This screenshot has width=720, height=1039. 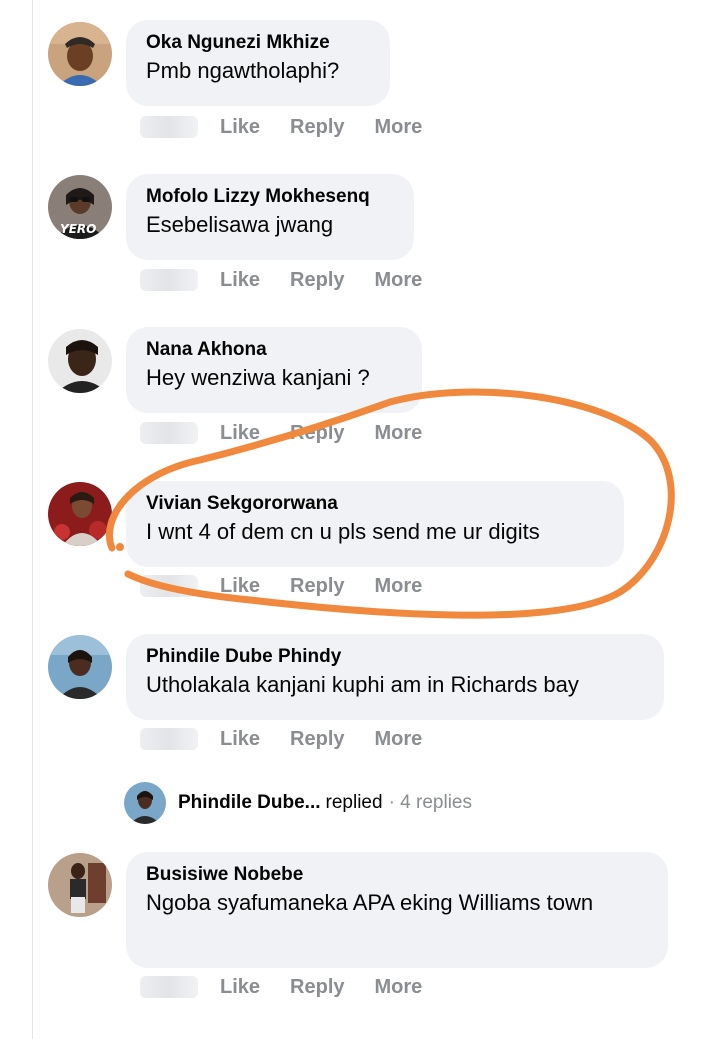 What do you see at coordinates (395, 657) in the screenshot?
I see `comment-author: Phindile Dube Phindy` at bounding box center [395, 657].